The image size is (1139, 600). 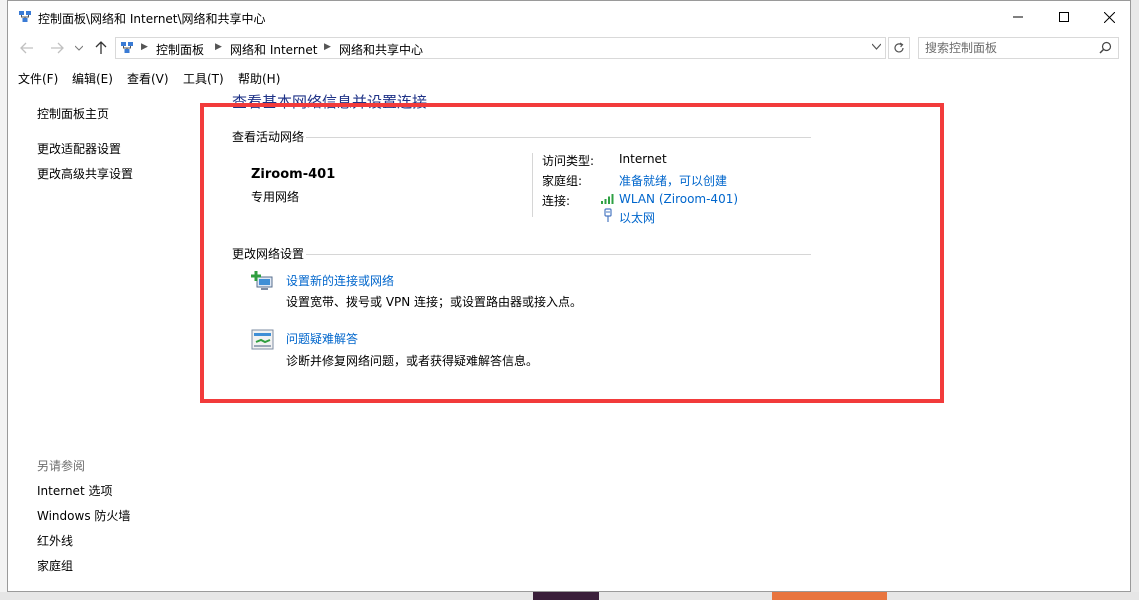 I want to click on close-button, so click(x=1109, y=17).